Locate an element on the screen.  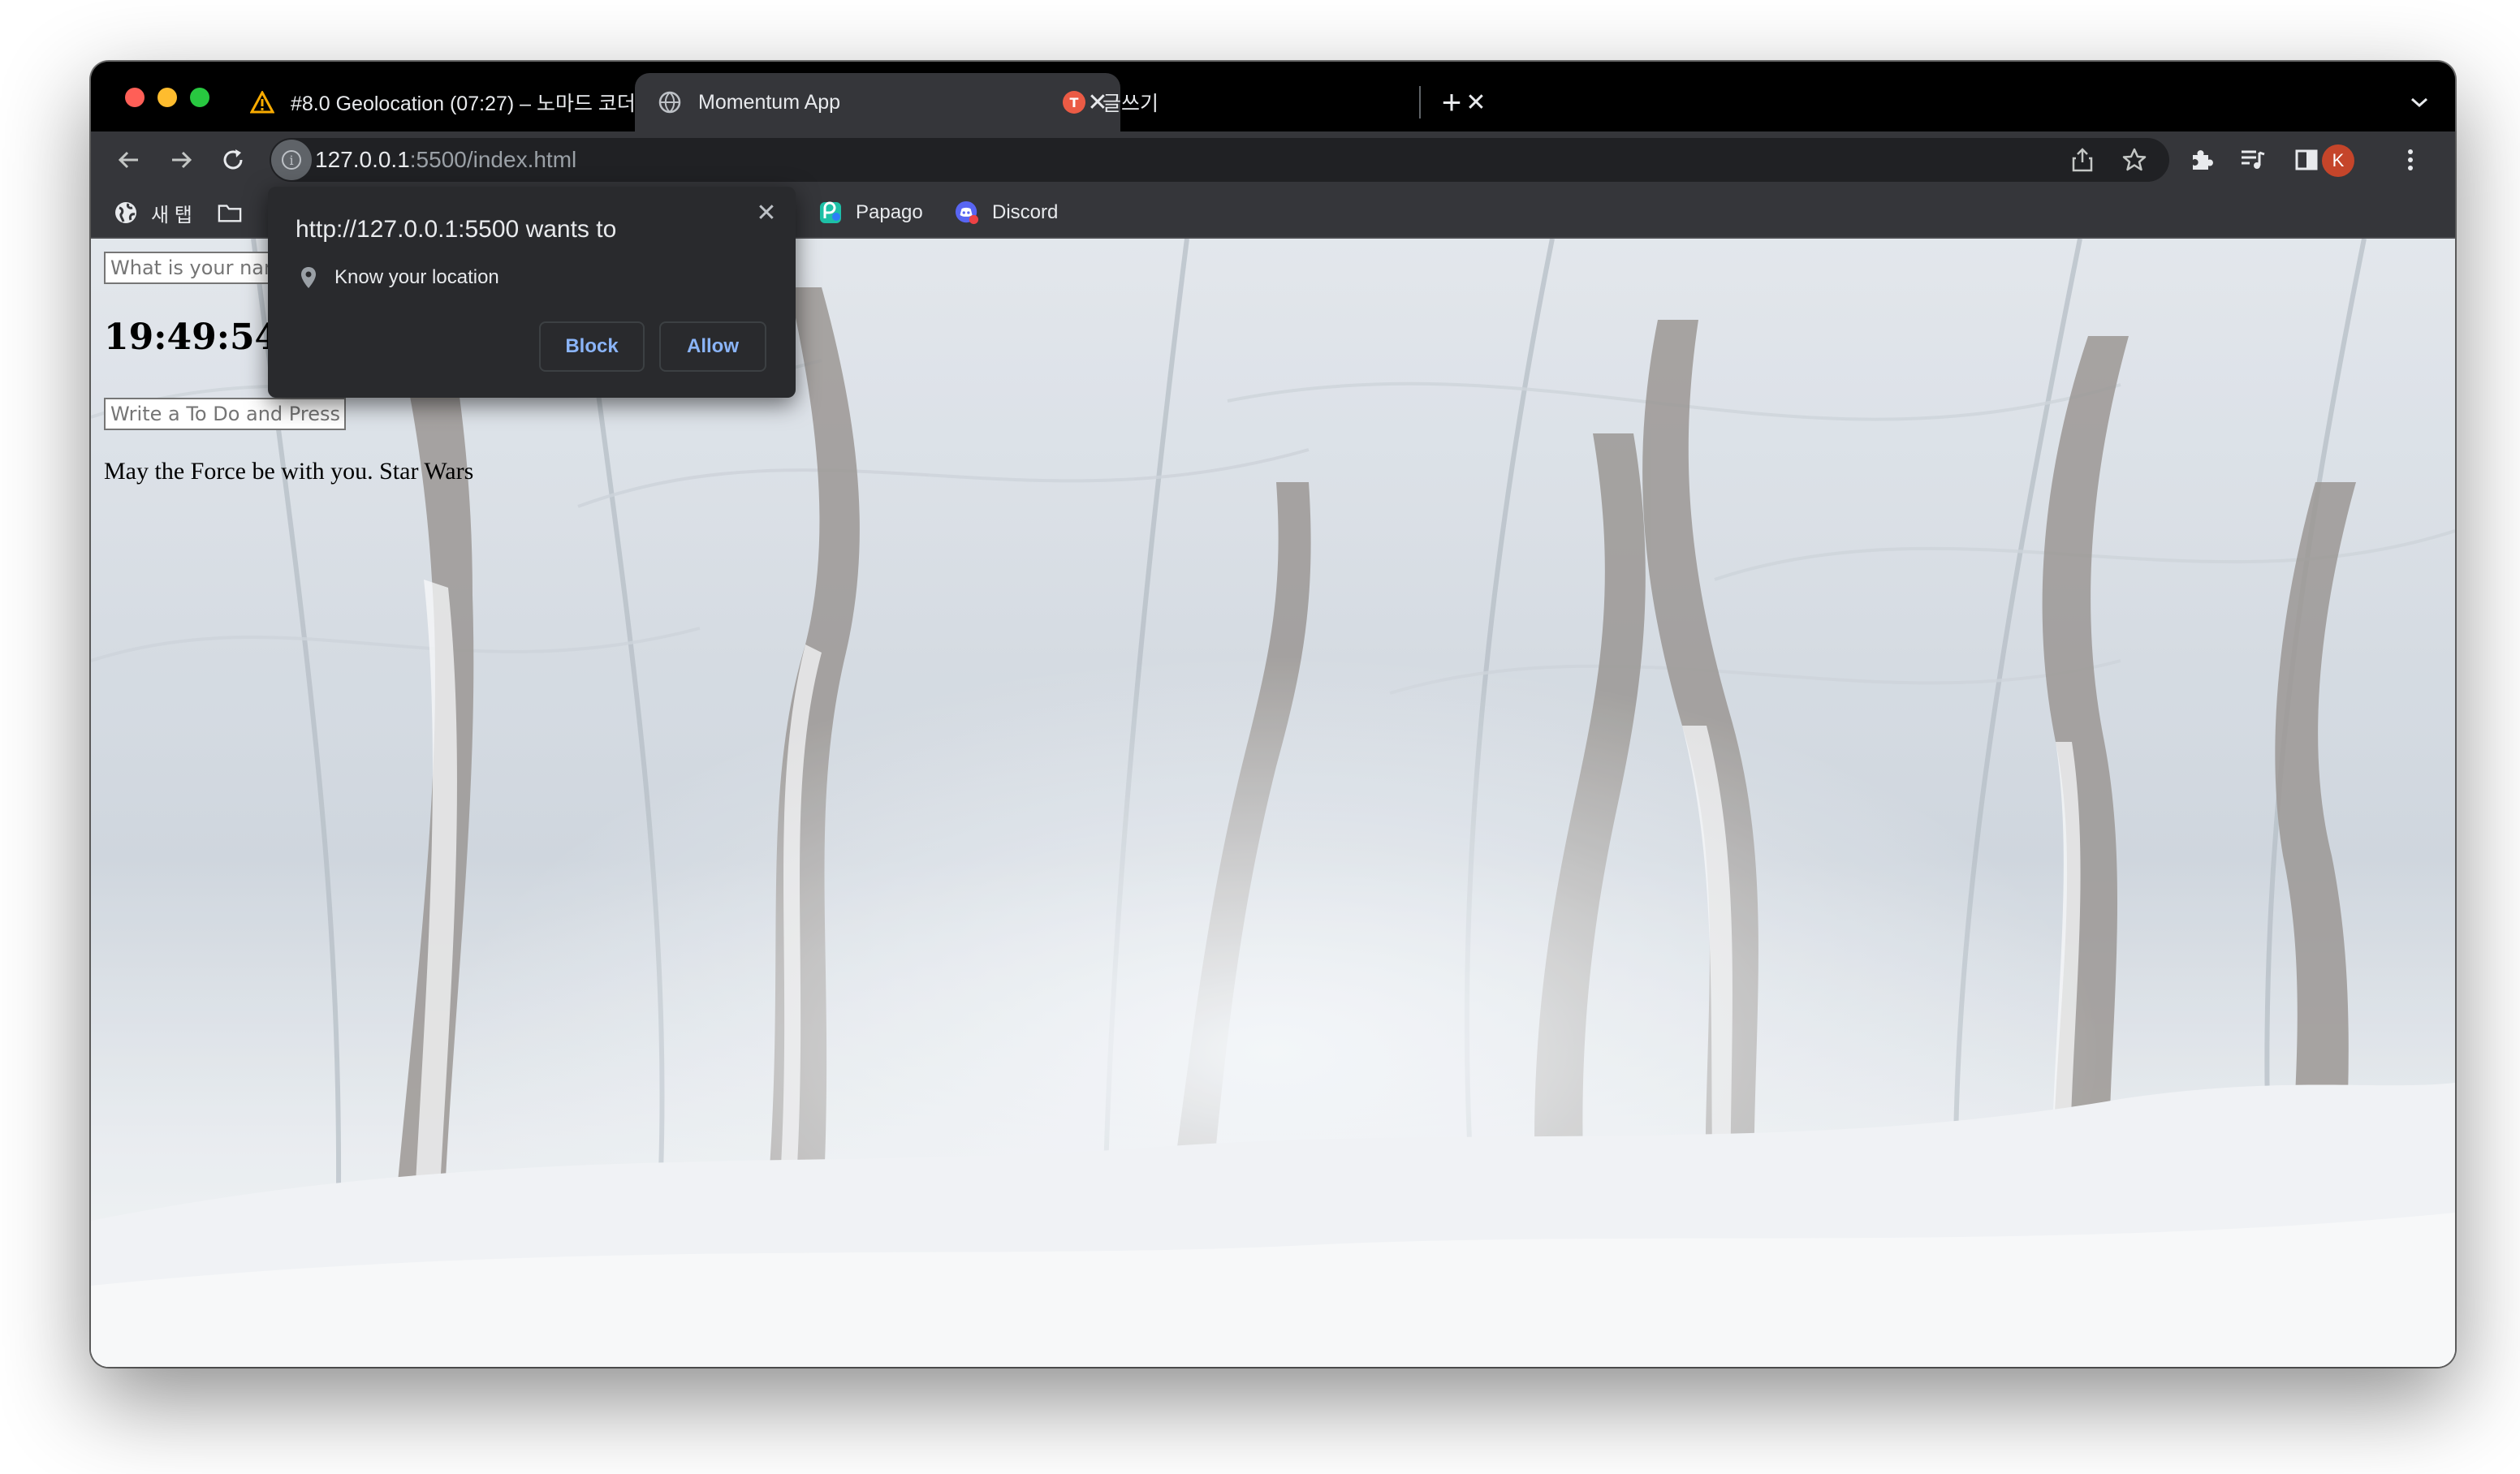
browser-toolbar: i 127.0.0.1:5500/index.html K is located at coordinates (1273, 159).